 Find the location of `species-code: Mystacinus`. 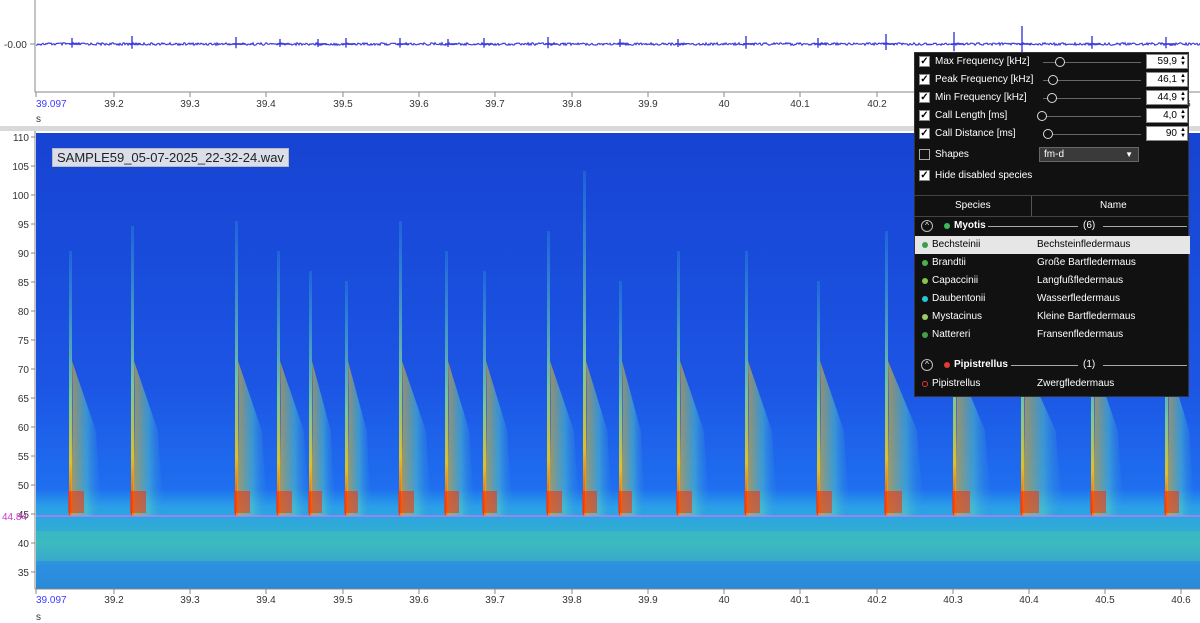

species-code: Mystacinus is located at coordinates (957, 316).